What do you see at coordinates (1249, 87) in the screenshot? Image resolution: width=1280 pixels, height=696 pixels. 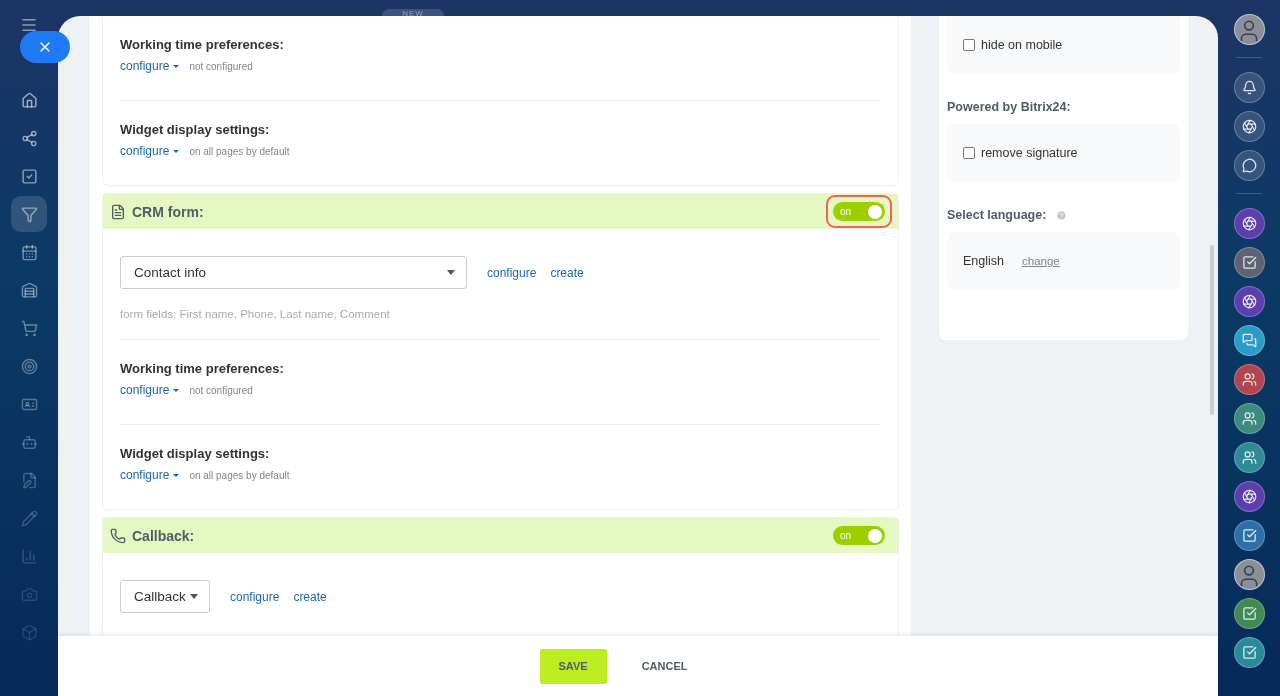 I see `bell-icon` at bounding box center [1249, 87].